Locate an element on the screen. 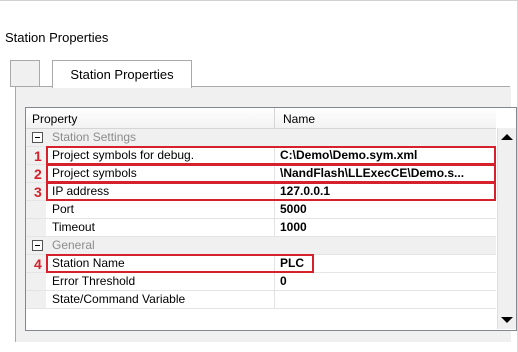 The image size is (518, 352). annotation-number: 4 is located at coordinates (38, 264).